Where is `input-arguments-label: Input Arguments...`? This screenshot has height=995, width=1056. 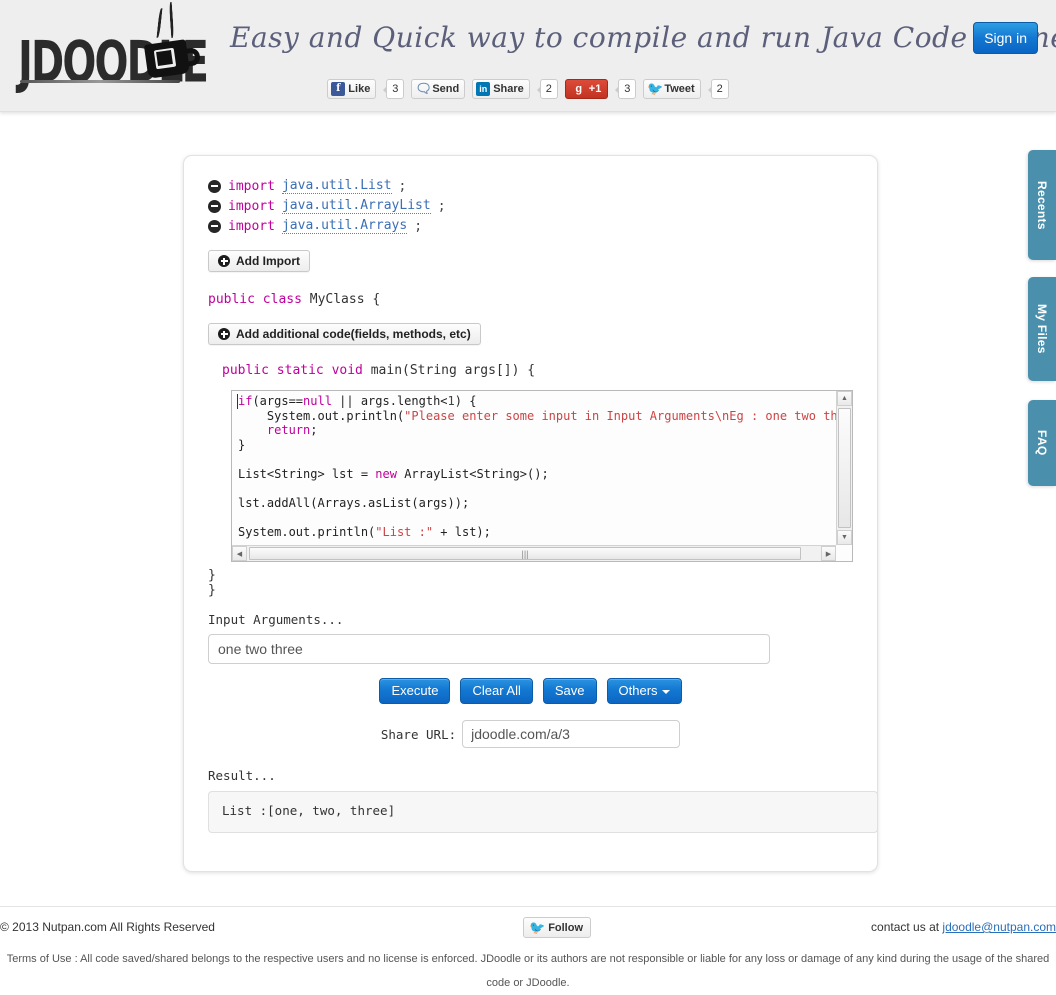
input-arguments-label: Input Arguments... is located at coordinates (276, 619).